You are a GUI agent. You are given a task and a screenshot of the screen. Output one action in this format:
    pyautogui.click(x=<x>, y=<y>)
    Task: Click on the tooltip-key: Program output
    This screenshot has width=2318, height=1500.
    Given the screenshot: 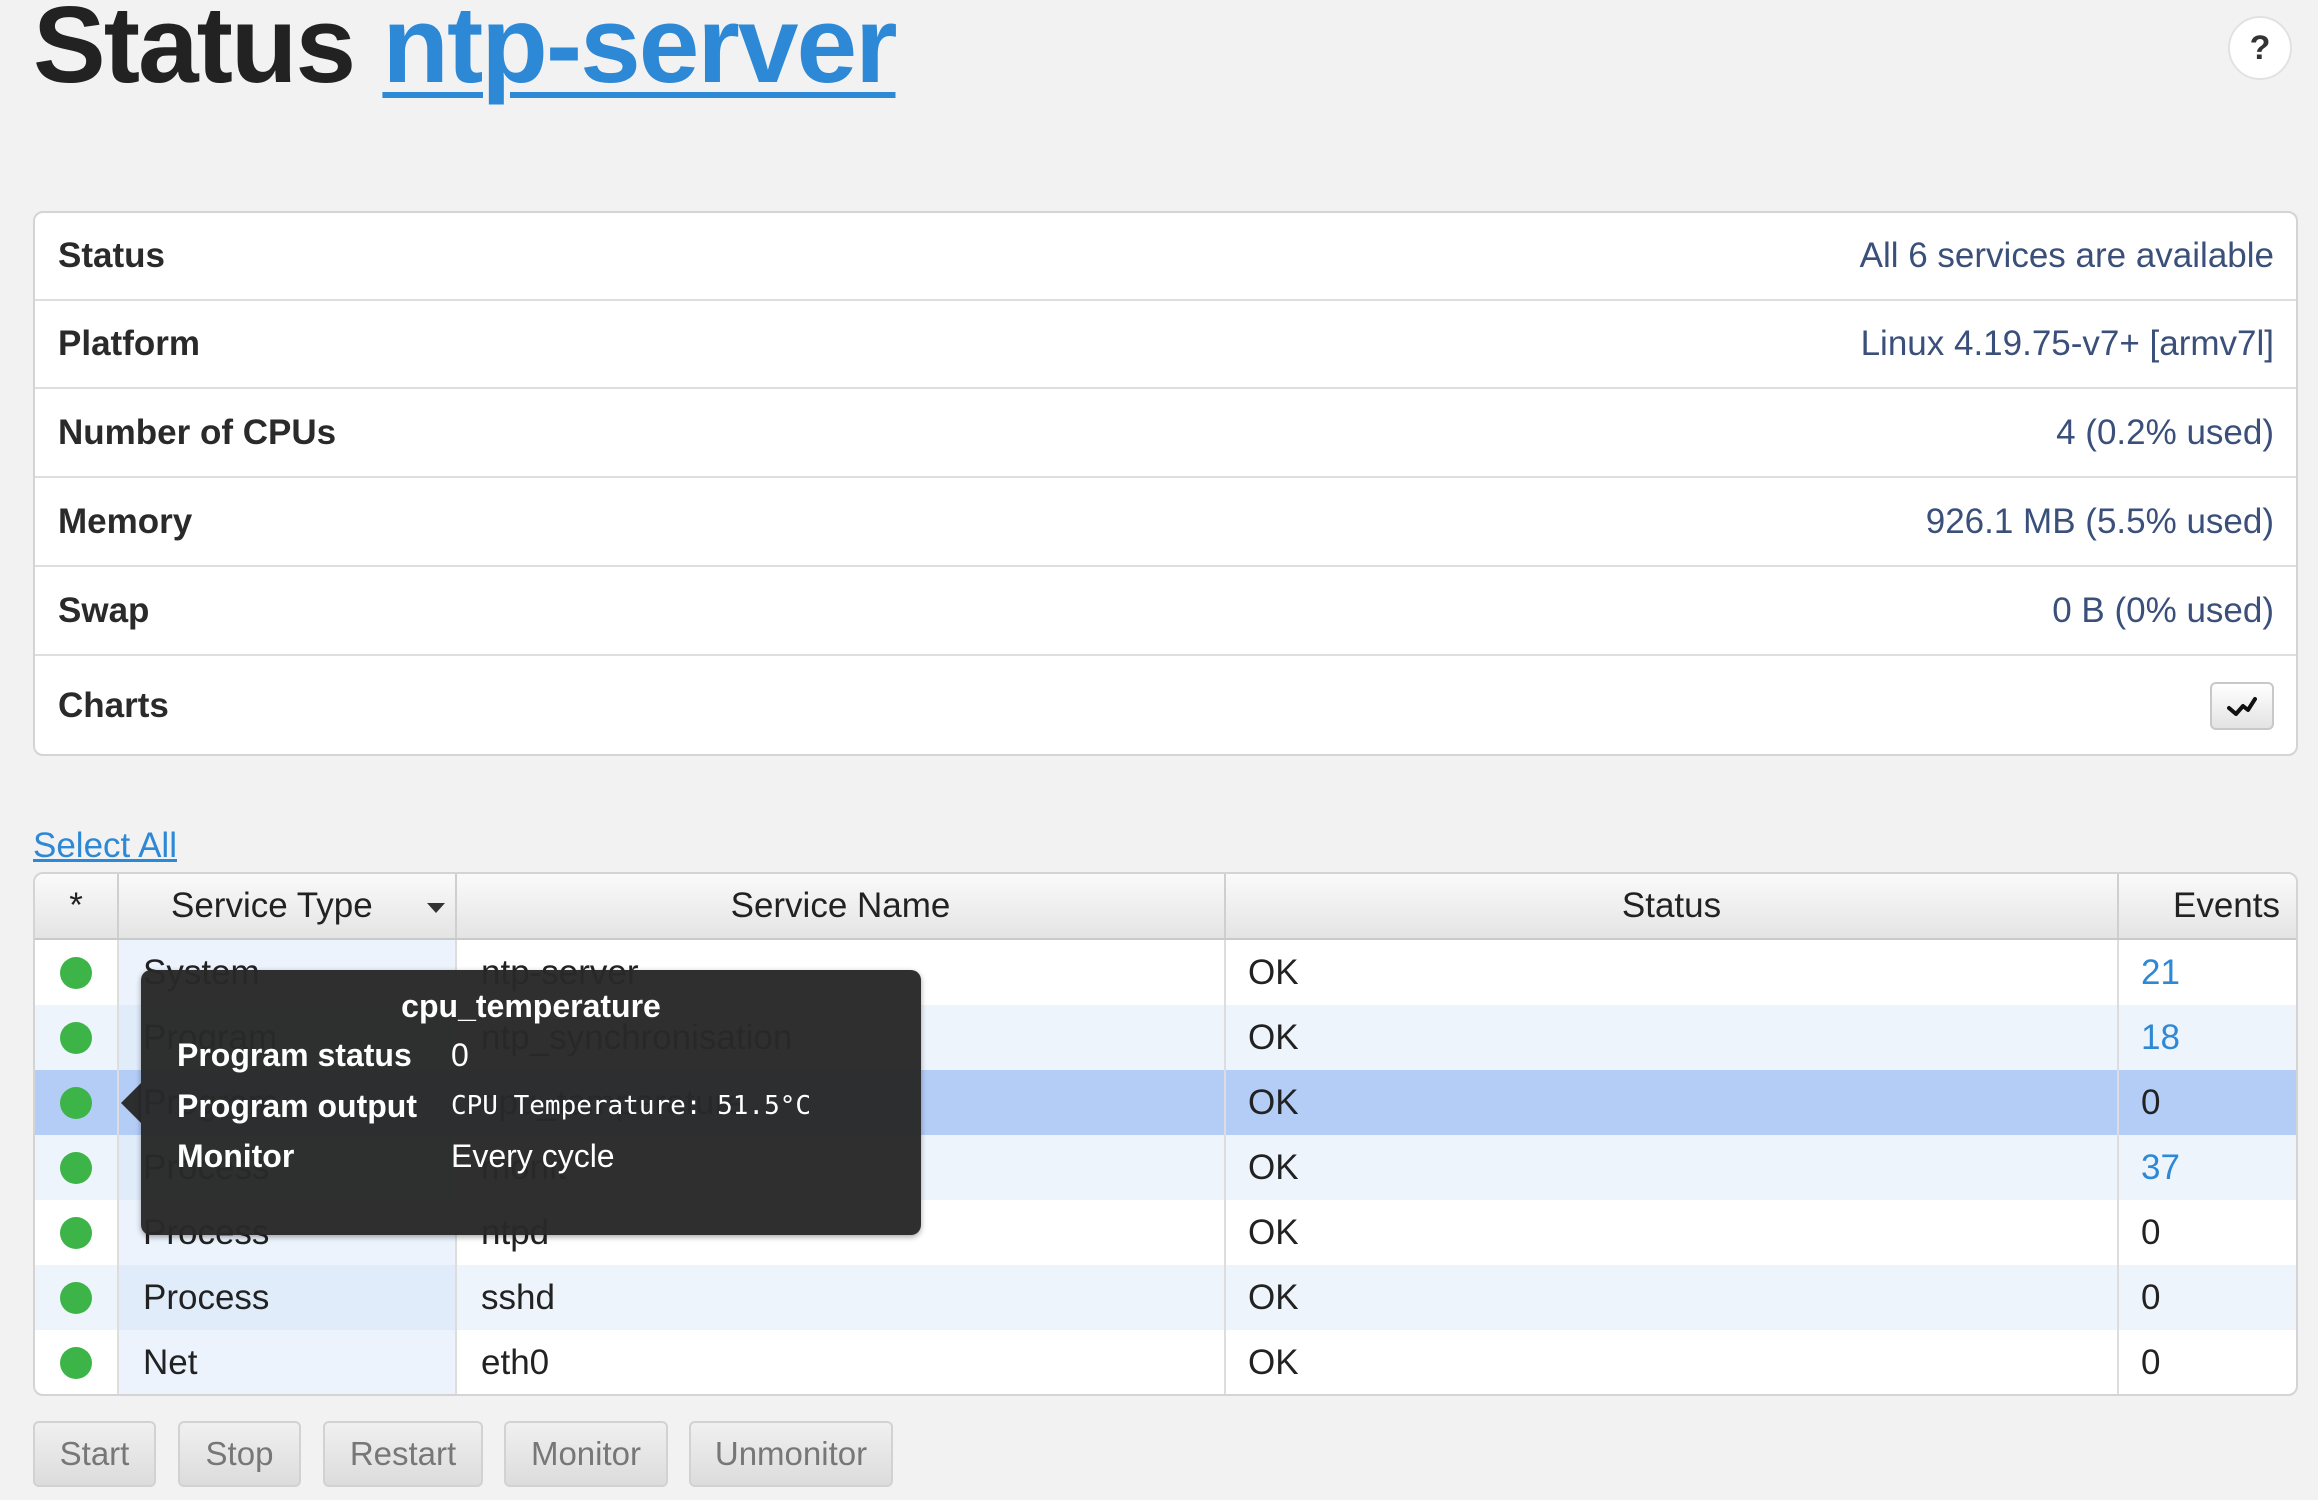 What is the action you would take?
    pyautogui.click(x=297, y=1105)
    